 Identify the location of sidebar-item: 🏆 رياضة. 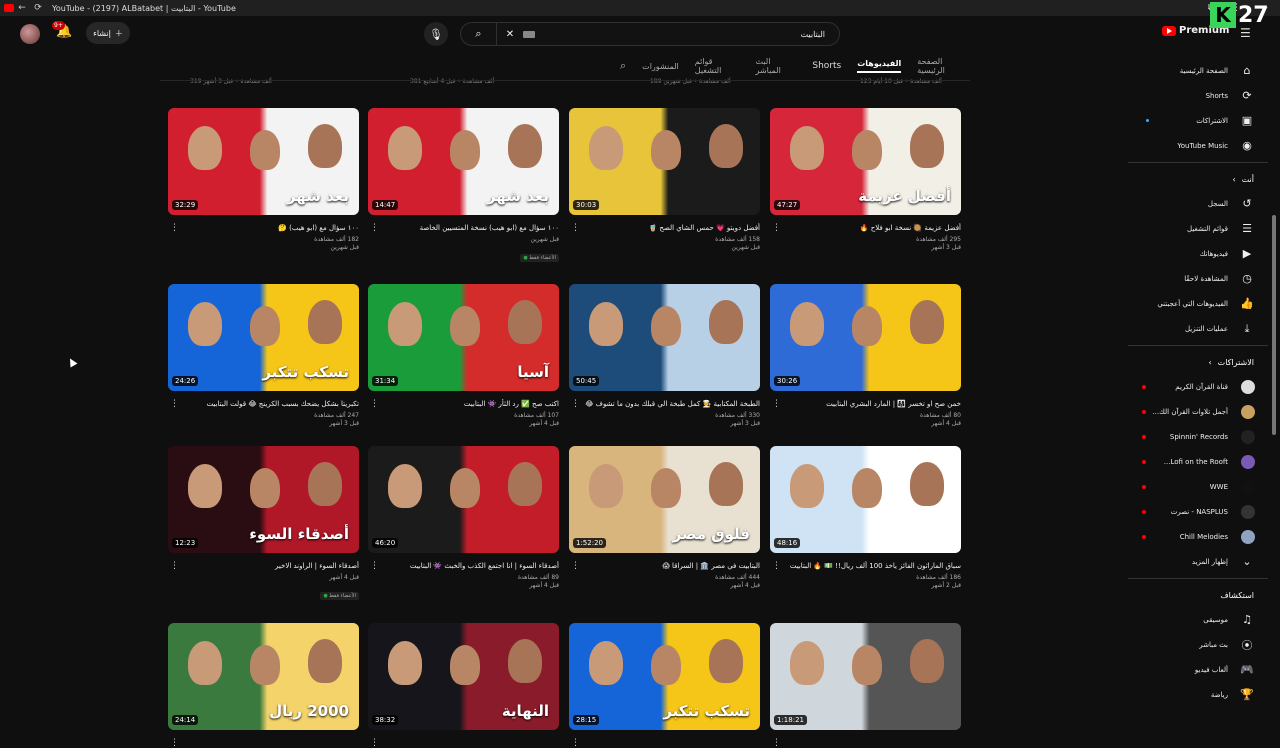
(1198, 694).